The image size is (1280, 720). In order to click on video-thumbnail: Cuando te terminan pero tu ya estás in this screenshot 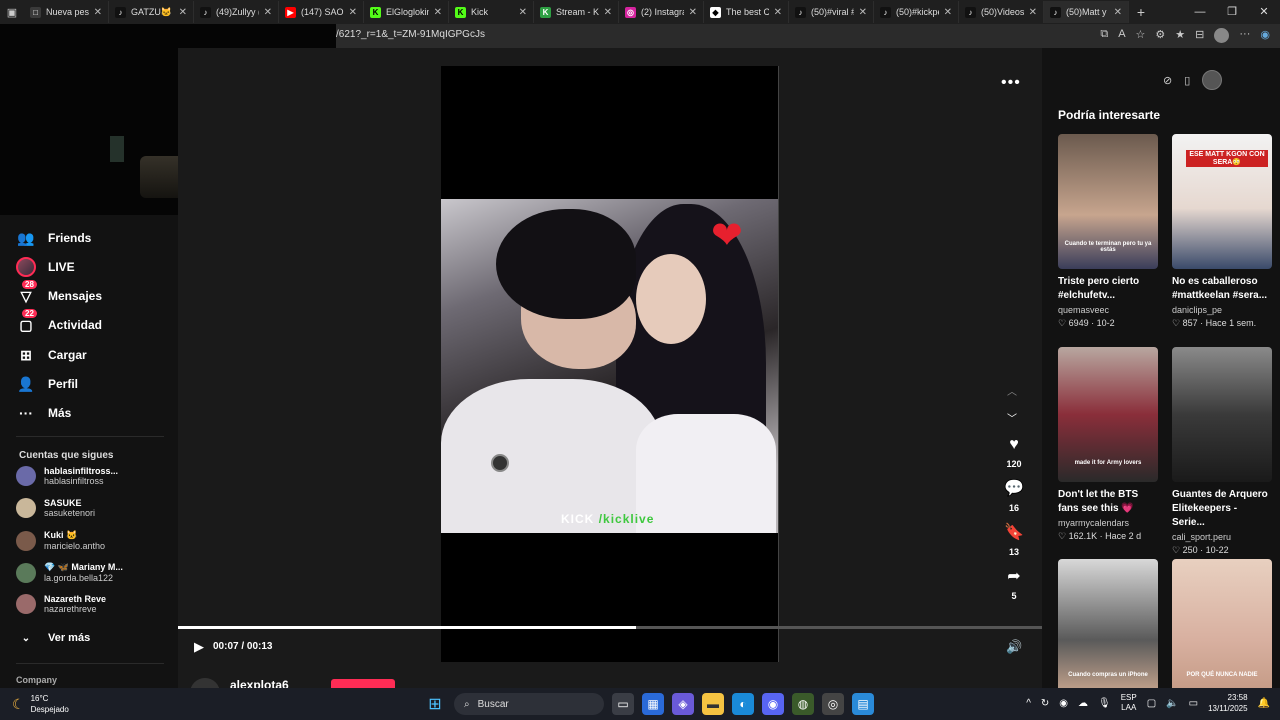, I will do `click(1108, 201)`.